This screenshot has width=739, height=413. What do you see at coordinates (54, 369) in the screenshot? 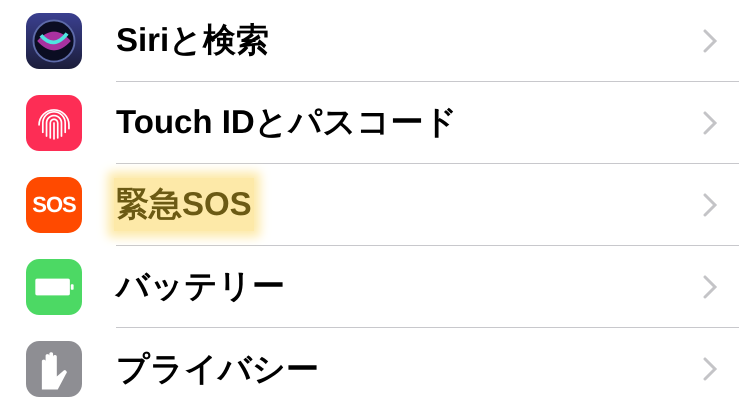
I see `hand-icon` at bounding box center [54, 369].